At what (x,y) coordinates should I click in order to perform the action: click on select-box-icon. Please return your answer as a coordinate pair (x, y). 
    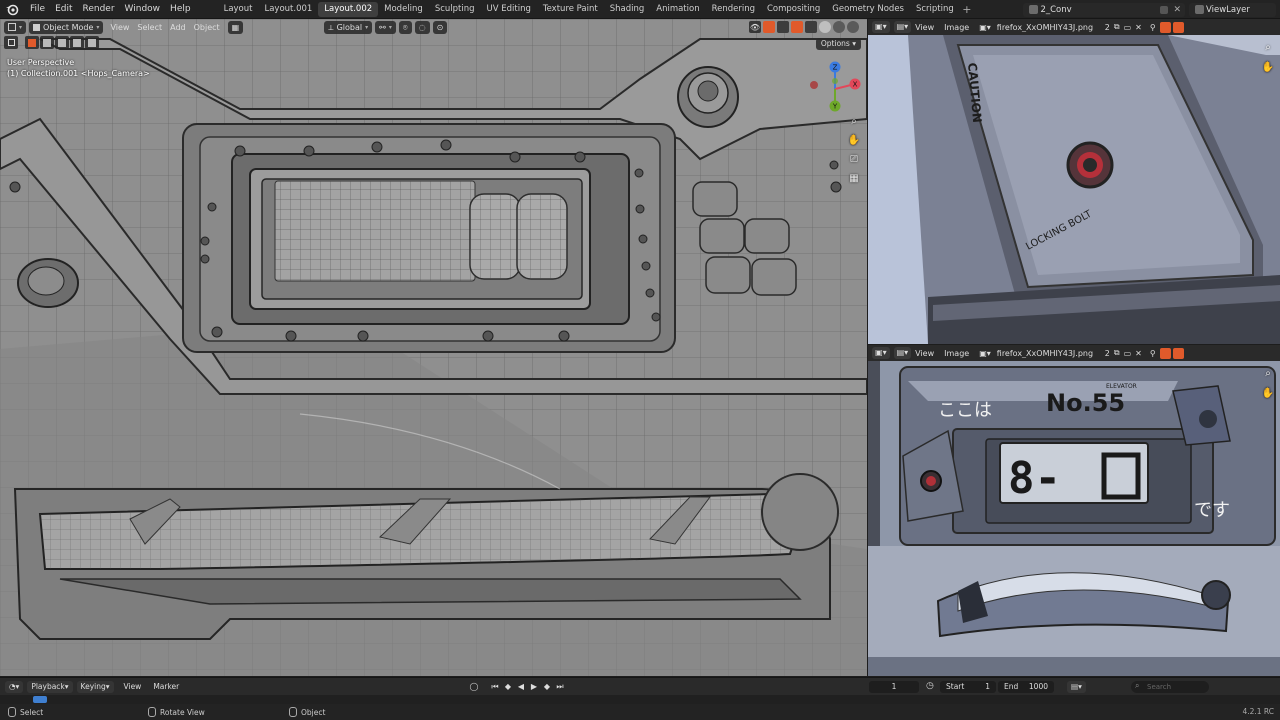
    Looking at the image, I should click on (11, 42).